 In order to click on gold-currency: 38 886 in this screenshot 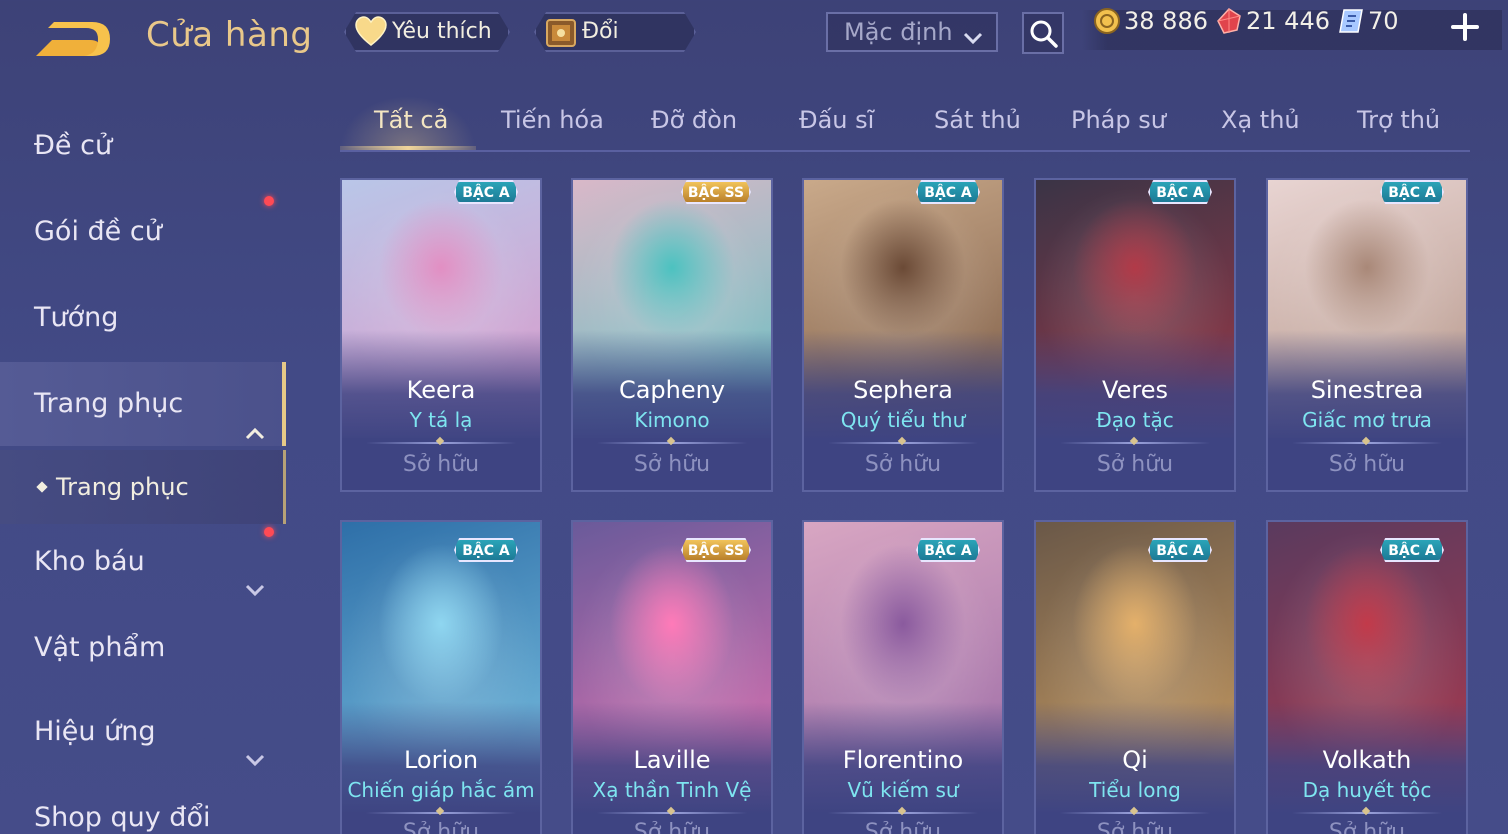, I will do `click(1151, 21)`.